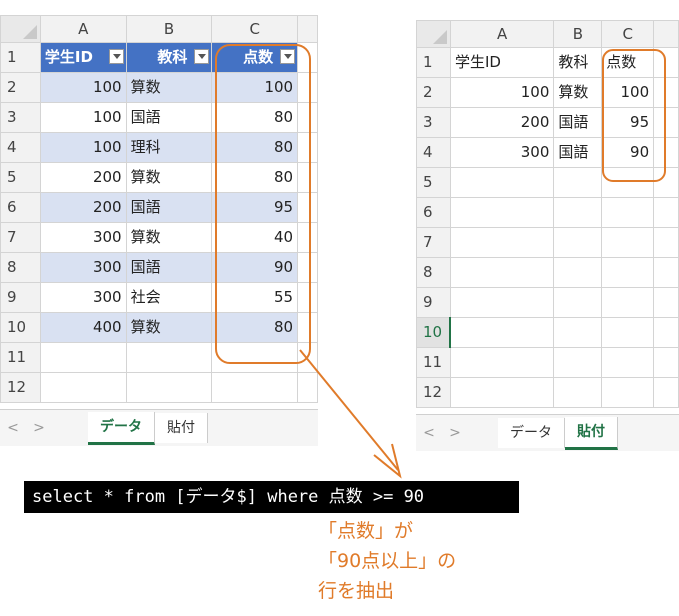  What do you see at coordinates (20, 207) in the screenshot?
I see `row-header: 6` at bounding box center [20, 207].